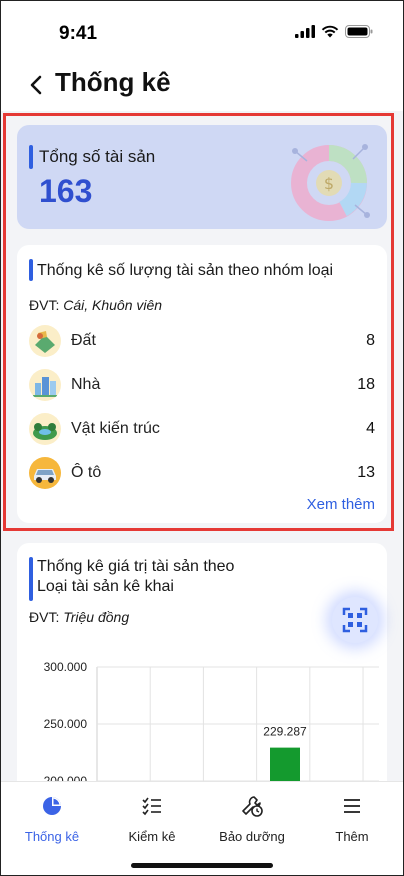 The width and height of the screenshot is (404, 876). Describe the element at coordinates (305, 31) in the screenshot. I see `signal-icon` at that location.